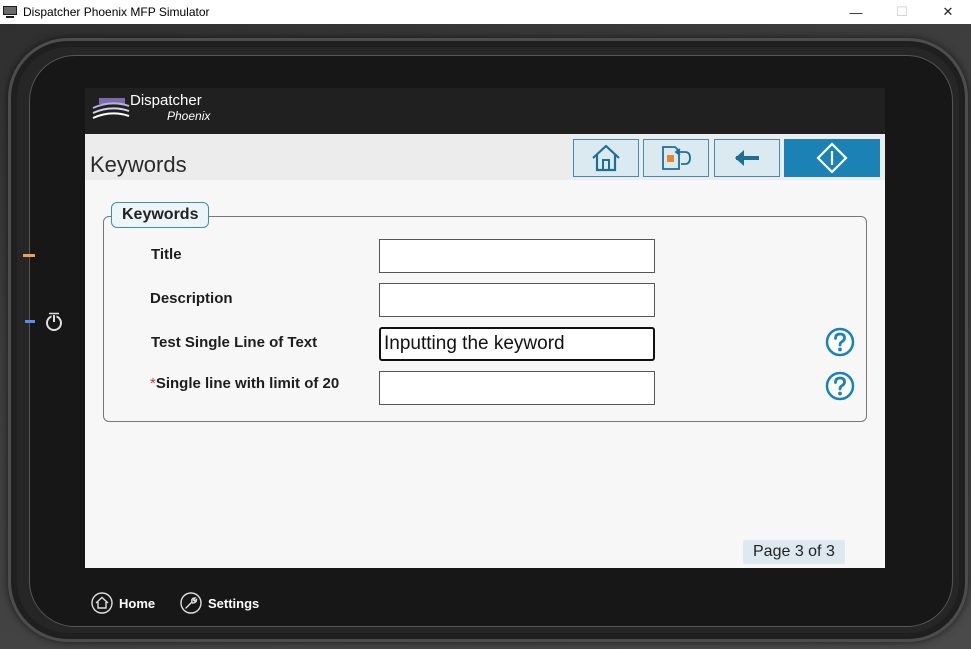  I want to click on brand-bar: Dispatcher Phoenix, so click(485, 111).